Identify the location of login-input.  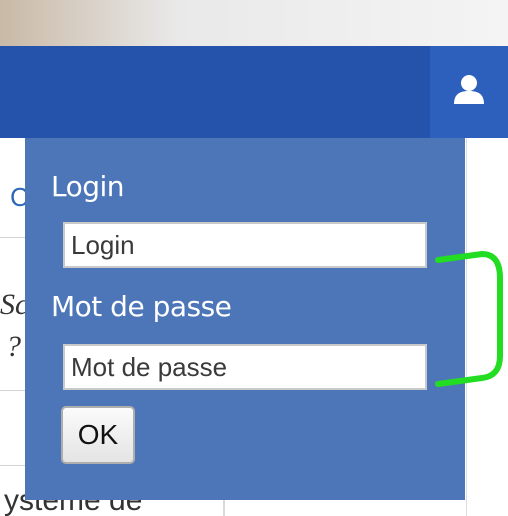
(245, 245).